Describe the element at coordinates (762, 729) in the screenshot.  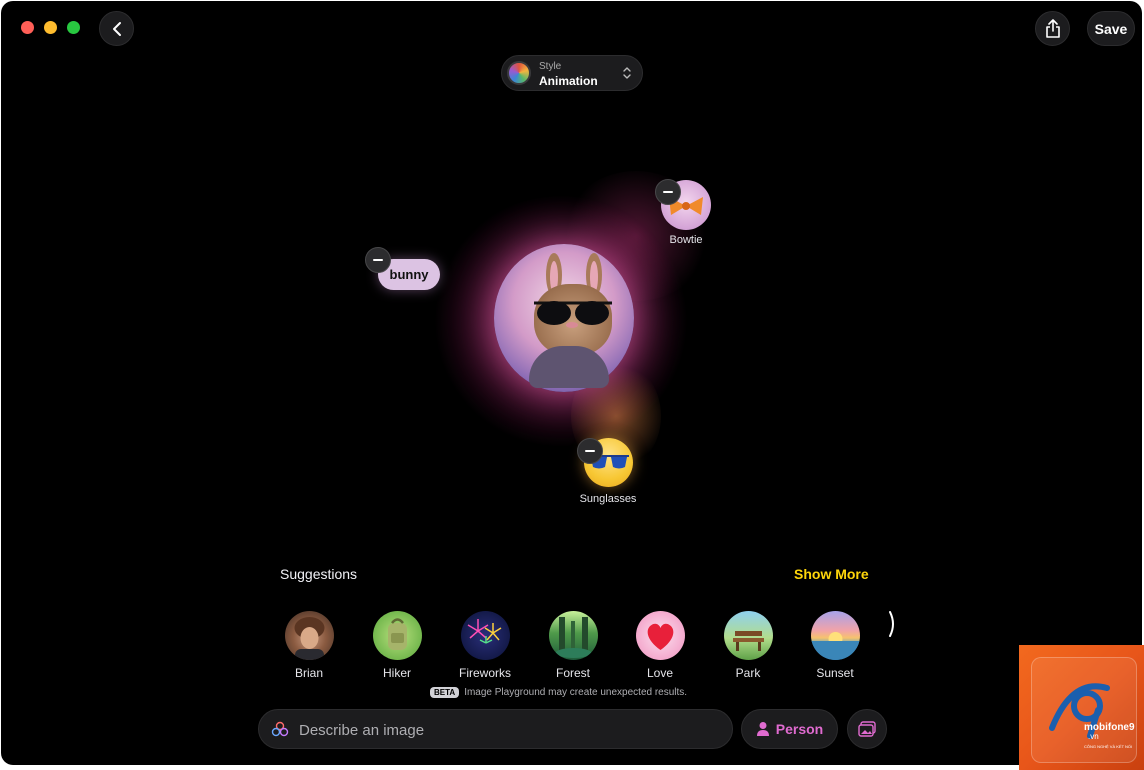
I see `person-icon` at that location.